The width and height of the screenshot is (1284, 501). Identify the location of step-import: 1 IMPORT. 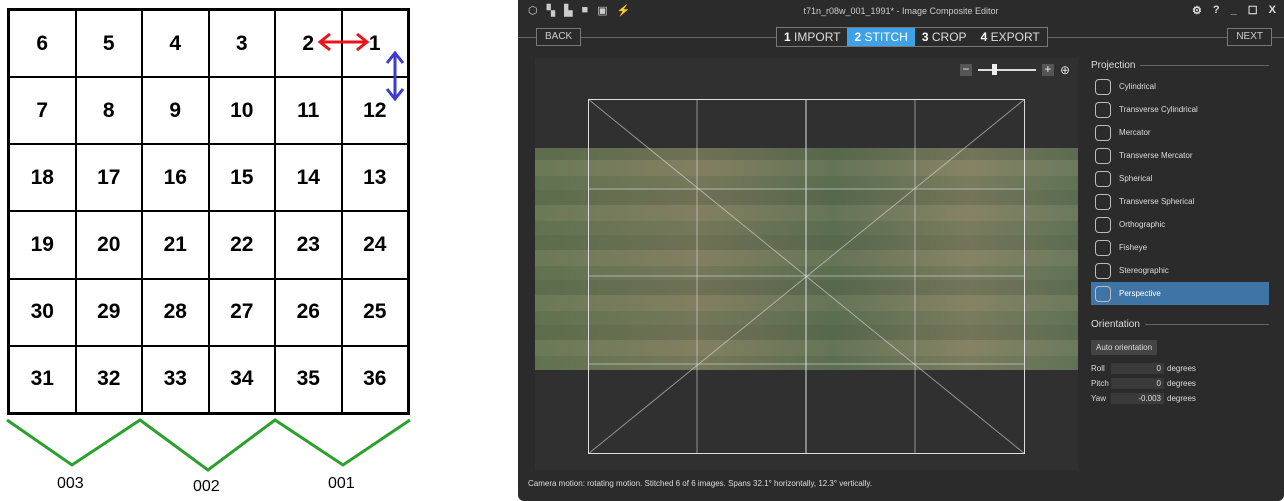
(812, 37).